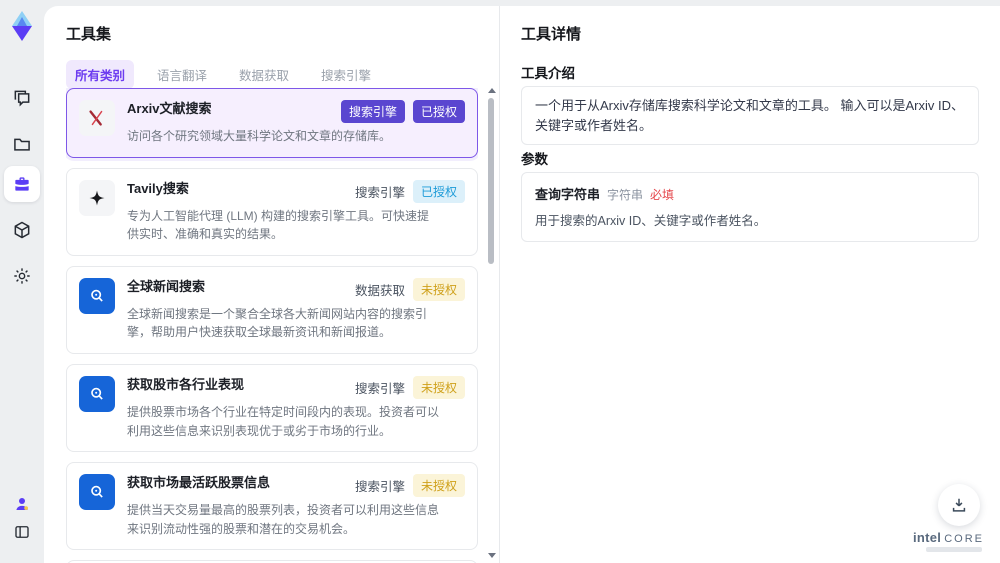 Image resolution: width=1000 pixels, height=563 pixels. What do you see at coordinates (158, 188) in the screenshot?
I see `tool-name: Tavily搜索` at bounding box center [158, 188].